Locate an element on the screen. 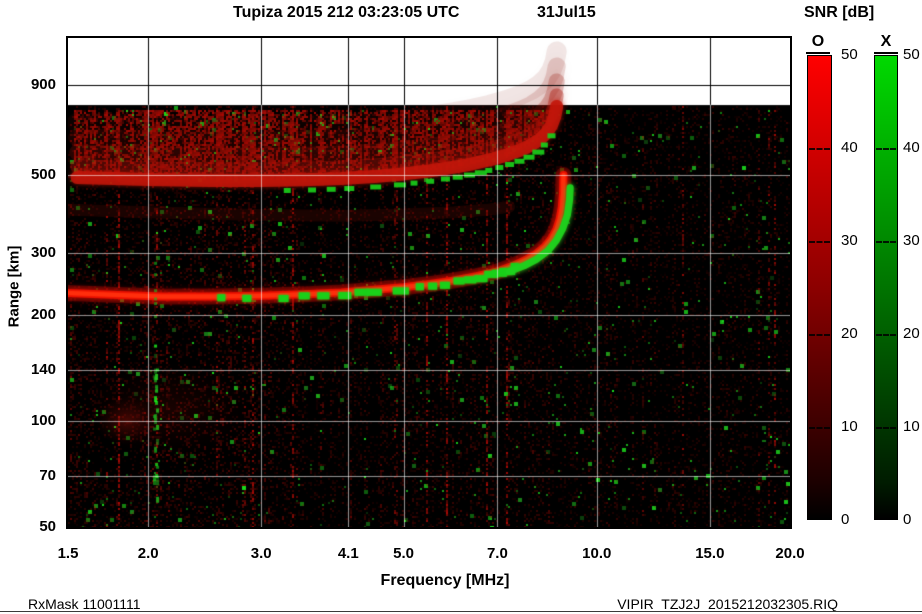 The height and width of the screenshot is (614, 922). colorbar-title: SNR [dB] is located at coordinates (839, 12).